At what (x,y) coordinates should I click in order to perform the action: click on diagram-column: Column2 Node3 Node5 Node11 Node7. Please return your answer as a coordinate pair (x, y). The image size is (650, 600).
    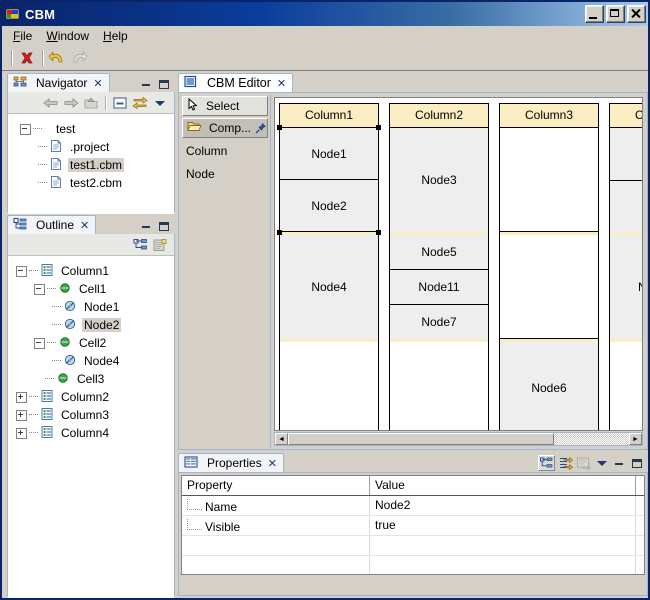
    Looking at the image, I should click on (439, 266).